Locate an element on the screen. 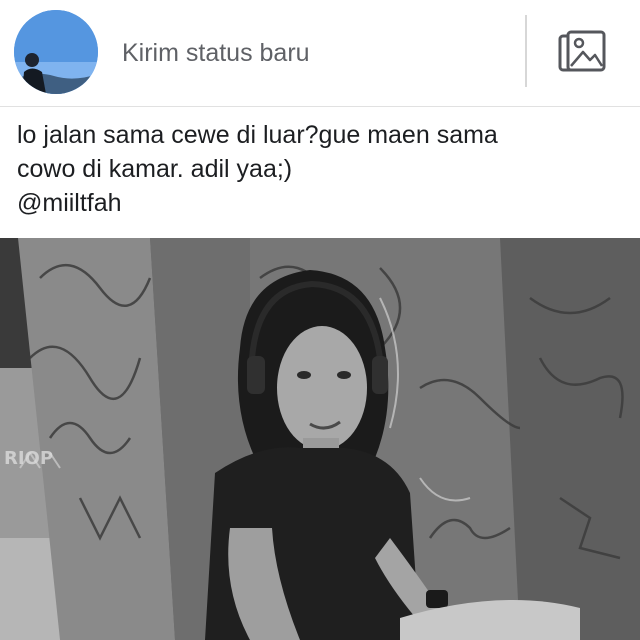 Image resolution: width=640 pixels, height=640 pixels. post-text-line: cowo di kamar. adil yaa;) is located at coordinates (155, 169).